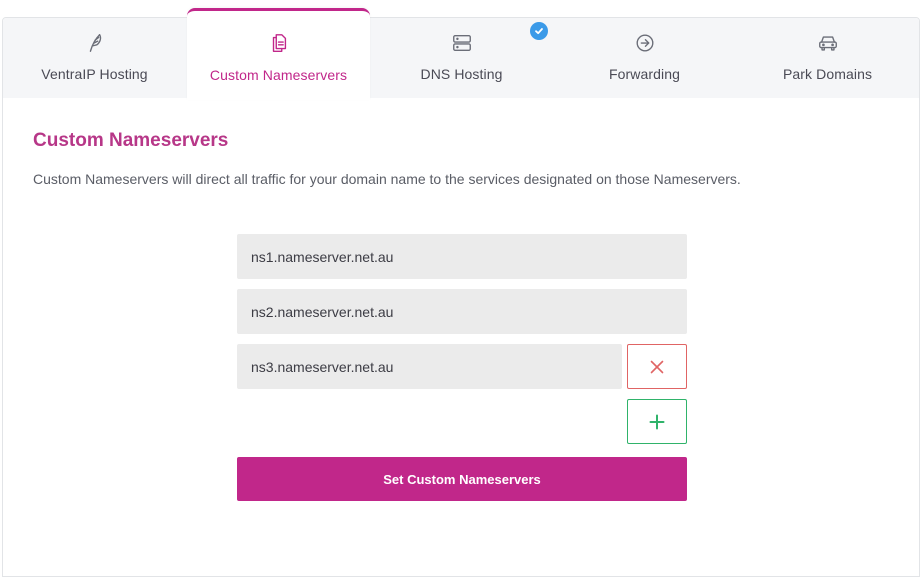  I want to click on nameserver-3-input, so click(429, 366).